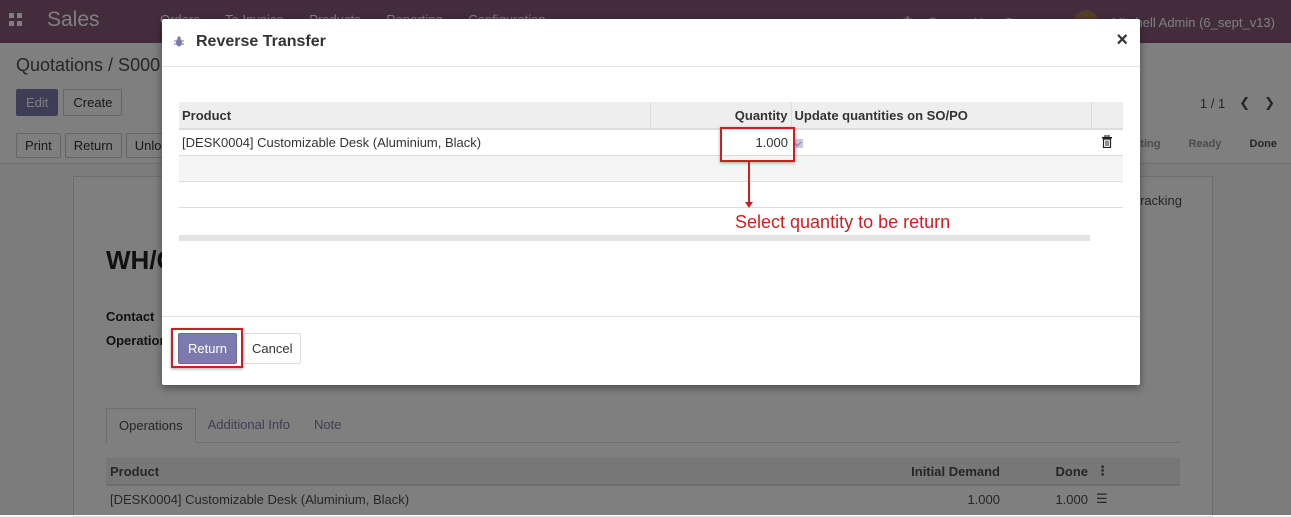 Image resolution: width=1291 pixels, height=517 pixels. Describe the element at coordinates (651, 351) in the screenshot. I see `modal-footer: Return Cancel` at that location.